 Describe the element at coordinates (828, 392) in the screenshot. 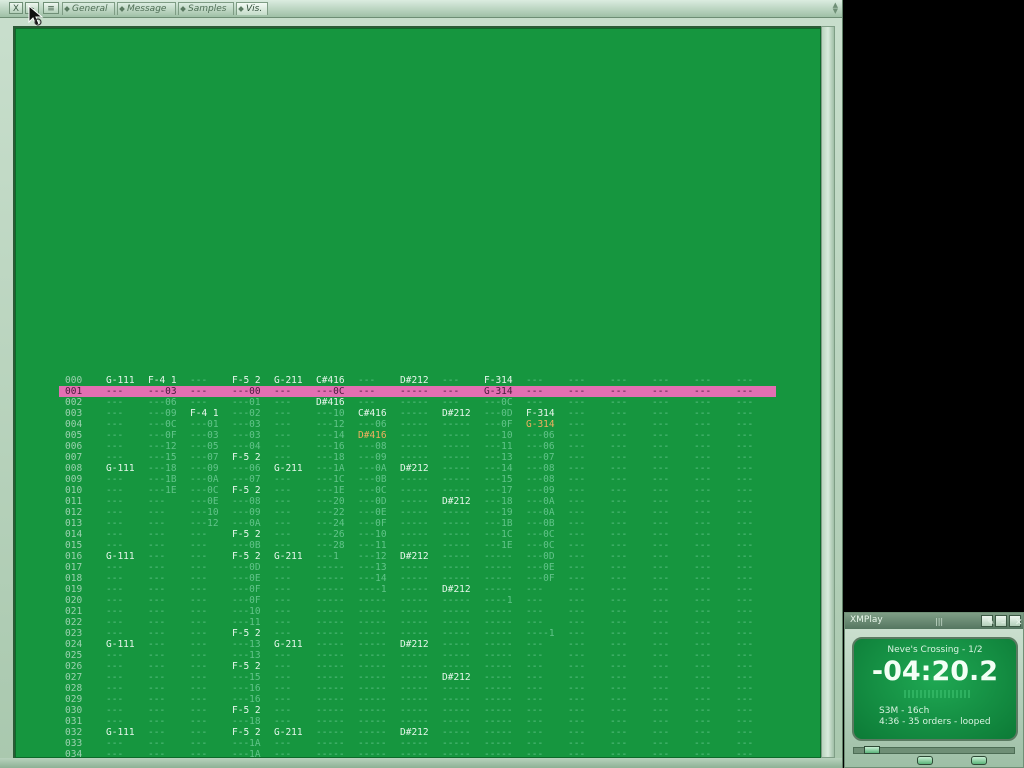

I see `scrollbar` at that location.